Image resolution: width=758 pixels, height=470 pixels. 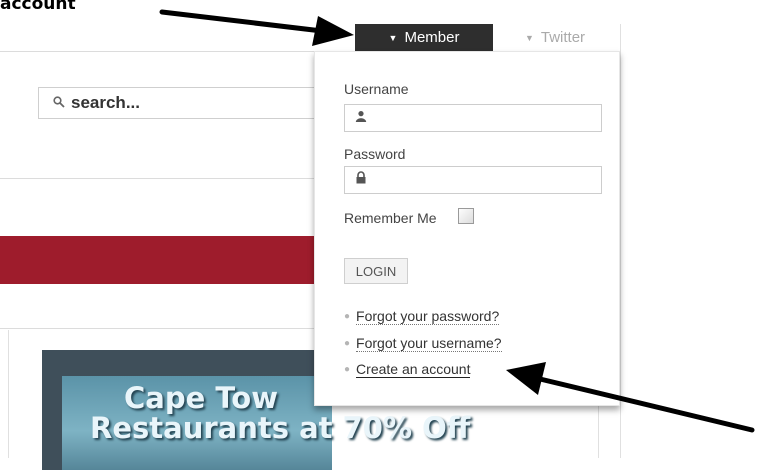 I want to click on search-box, so click(x=188, y=103).